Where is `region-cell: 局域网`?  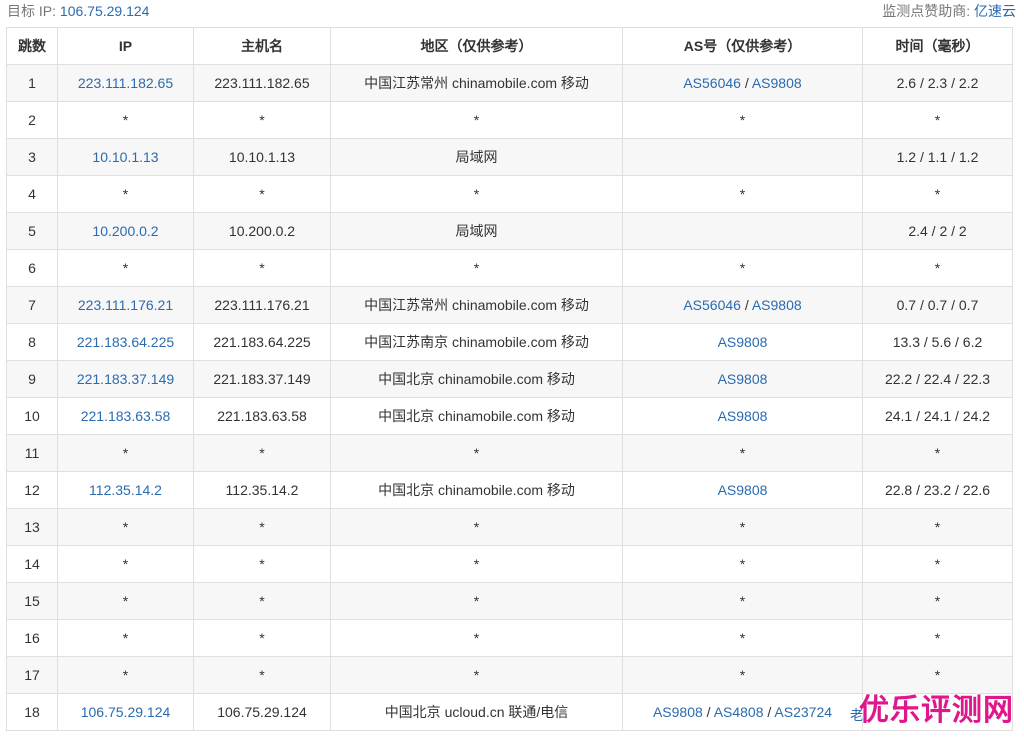
region-cell: 局域网 is located at coordinates (476, 231).